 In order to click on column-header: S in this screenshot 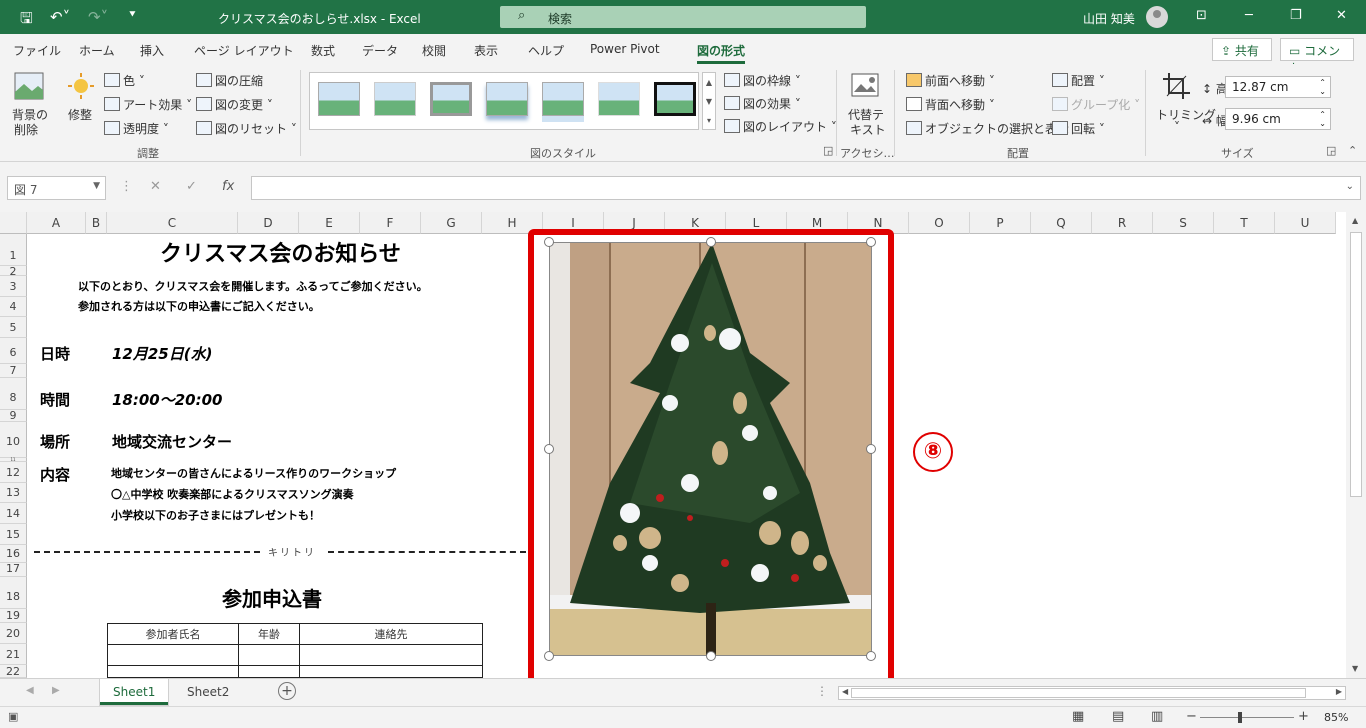, I will do `click(1183, 223)`.